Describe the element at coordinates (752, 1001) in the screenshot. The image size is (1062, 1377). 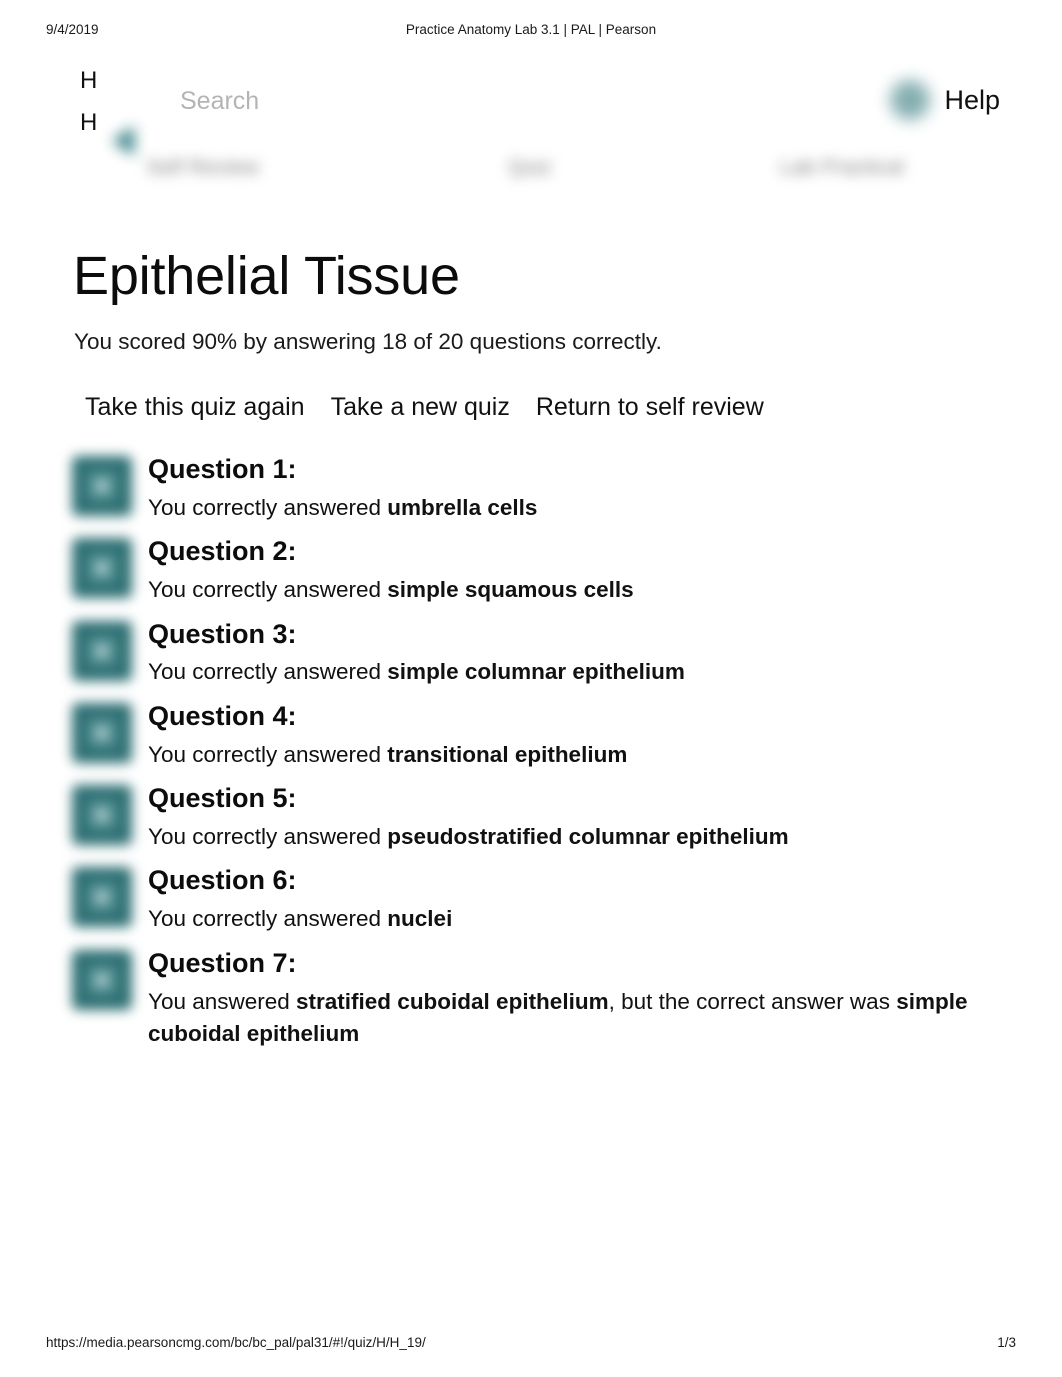
I see `answer-middle: , but the correct answer was` at that location.